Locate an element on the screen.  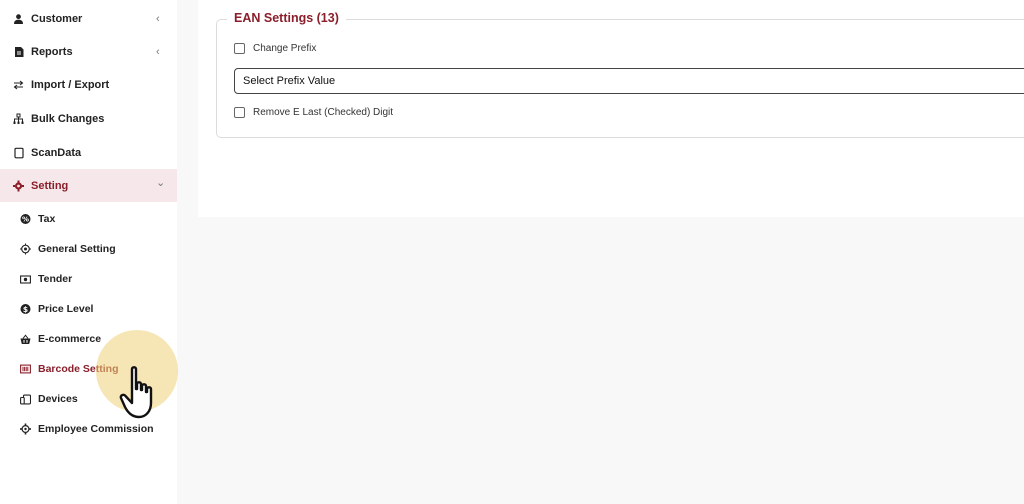
change-prefix-label: Change Prefix is located at coordinates (285, 48).